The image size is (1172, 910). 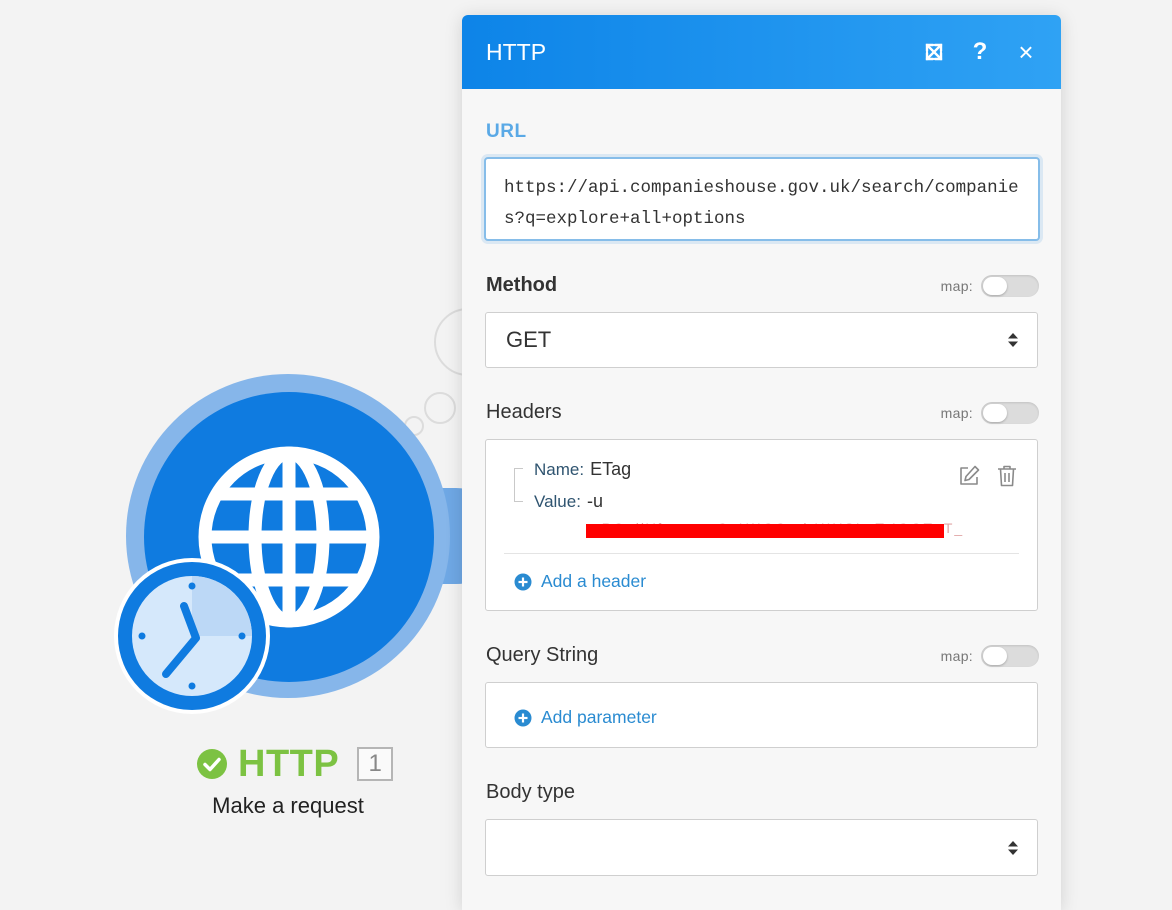 I want to click on module-title: HTTP 1, so click(x=295, y=764).